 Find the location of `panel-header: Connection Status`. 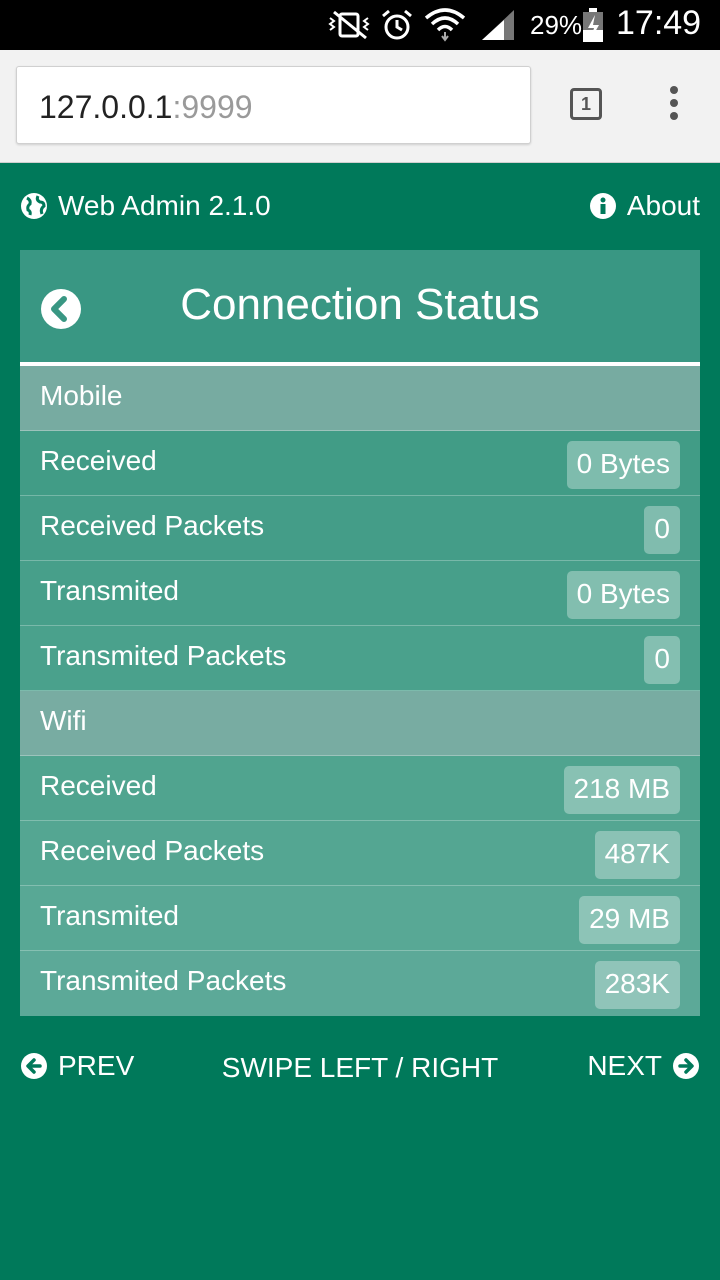

panel-header: Connection Status is located at coordinates (360, 308).